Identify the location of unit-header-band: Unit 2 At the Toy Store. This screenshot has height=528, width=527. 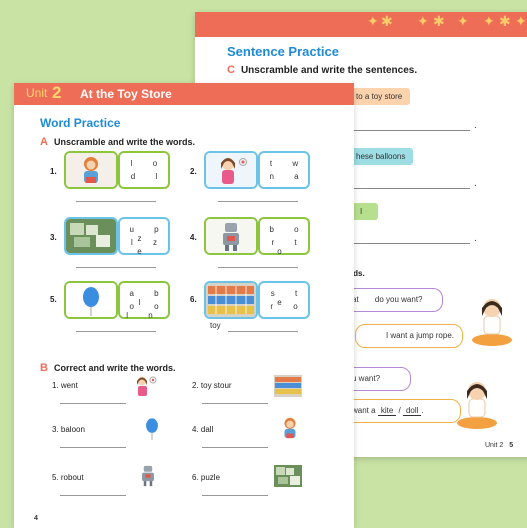
(184, 94).